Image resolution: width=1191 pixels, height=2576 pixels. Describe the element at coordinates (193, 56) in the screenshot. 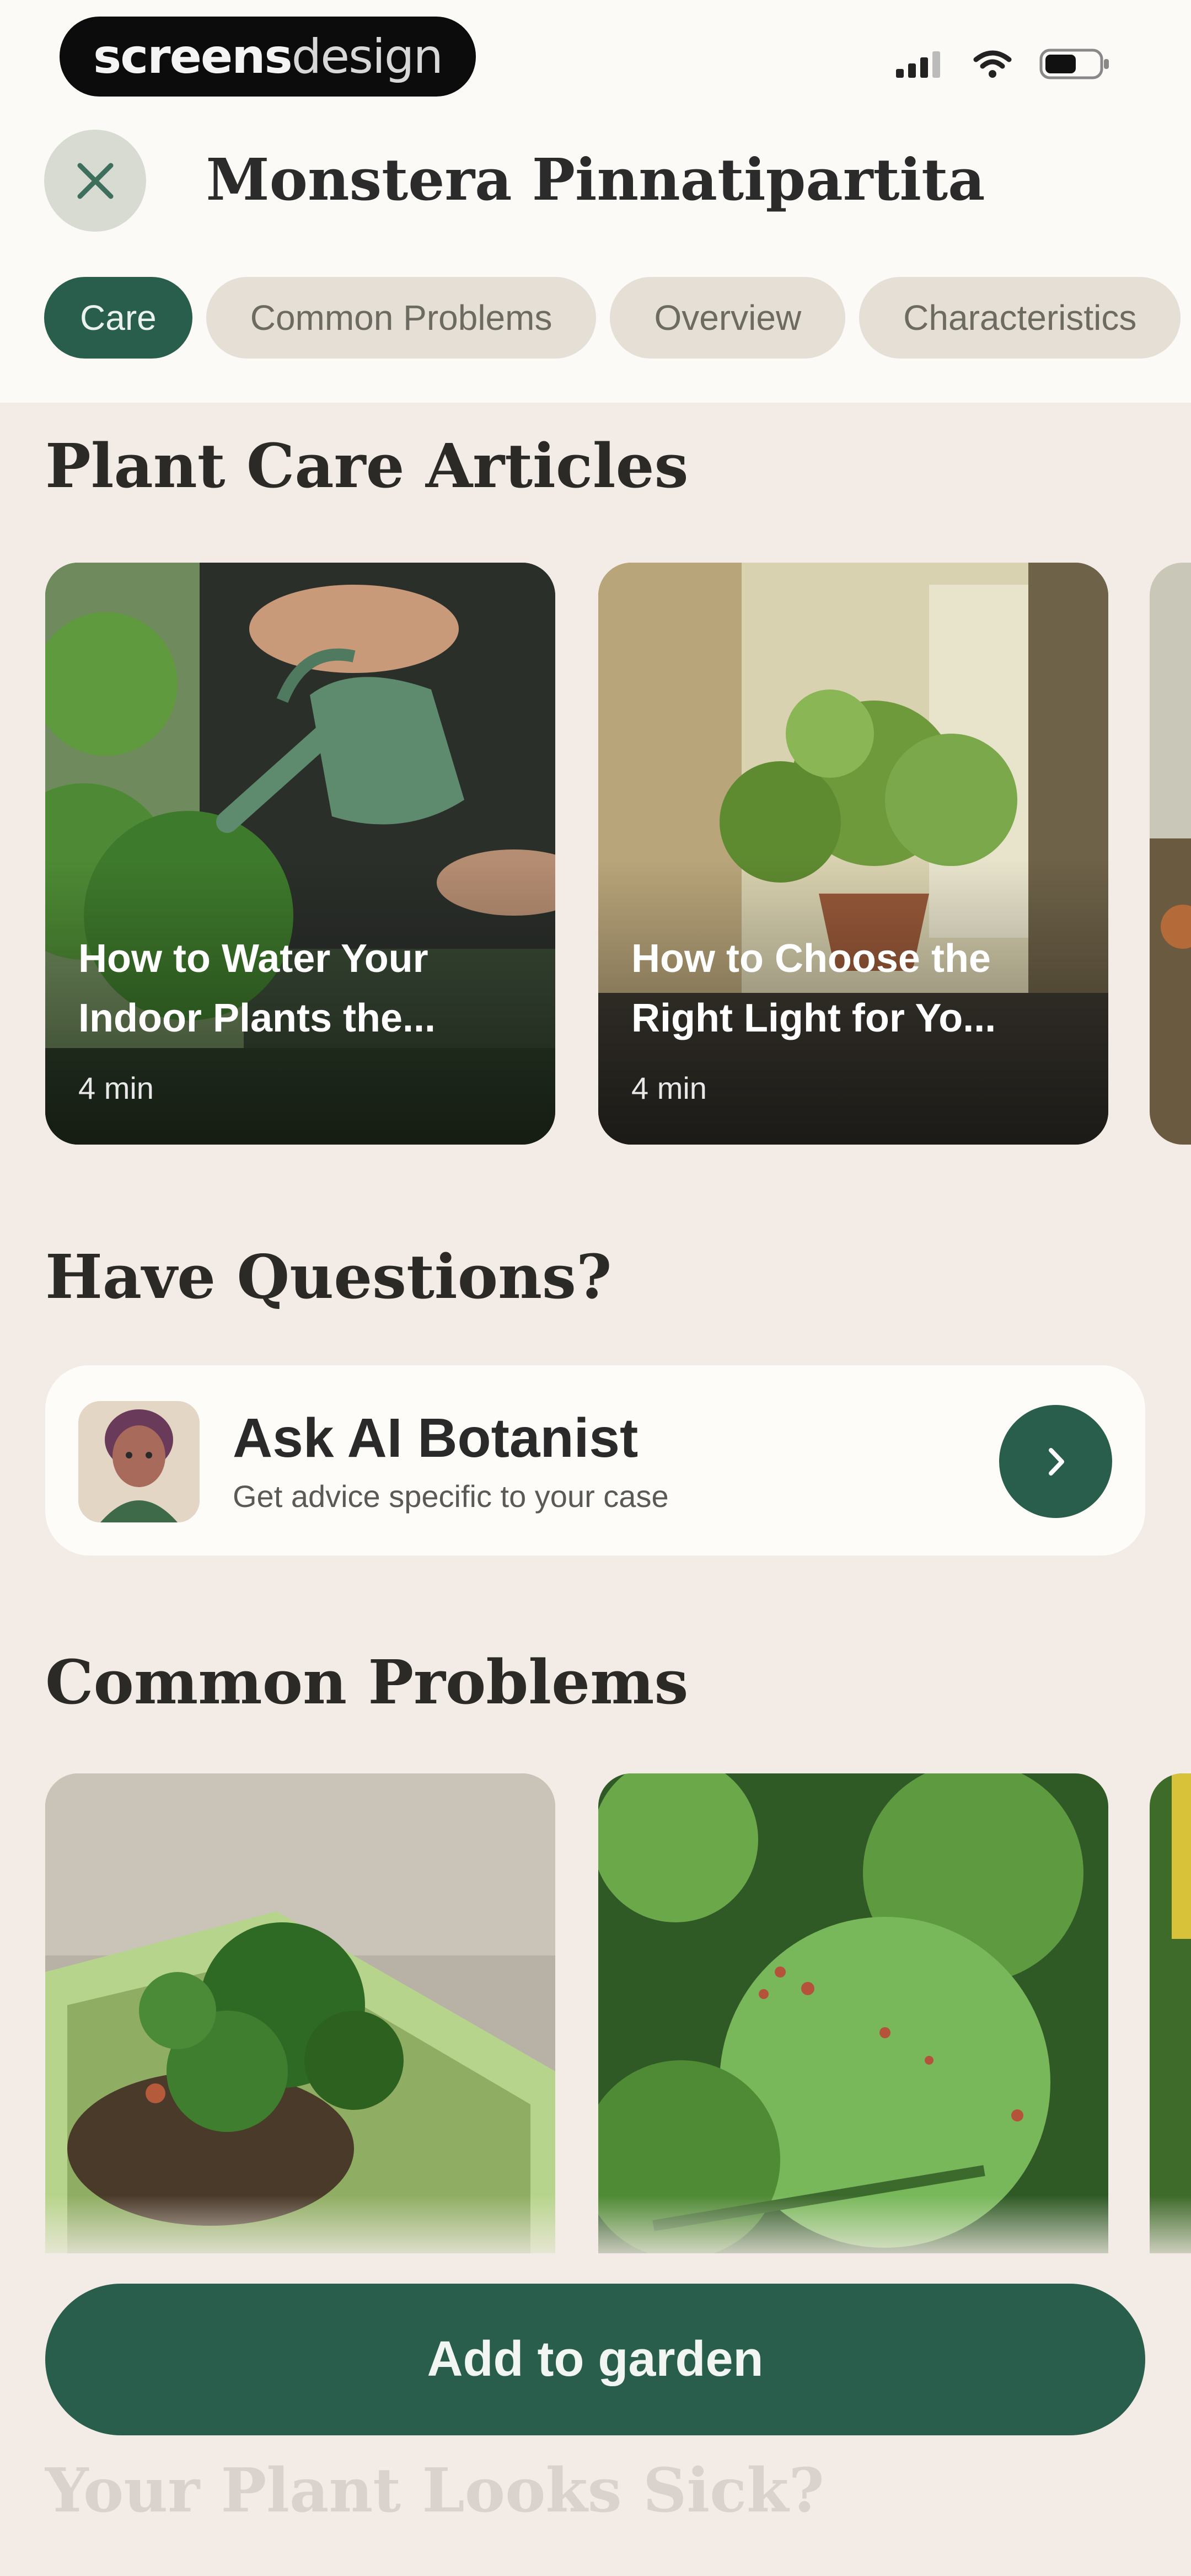

I see `watermark-bold: screens` at that location.